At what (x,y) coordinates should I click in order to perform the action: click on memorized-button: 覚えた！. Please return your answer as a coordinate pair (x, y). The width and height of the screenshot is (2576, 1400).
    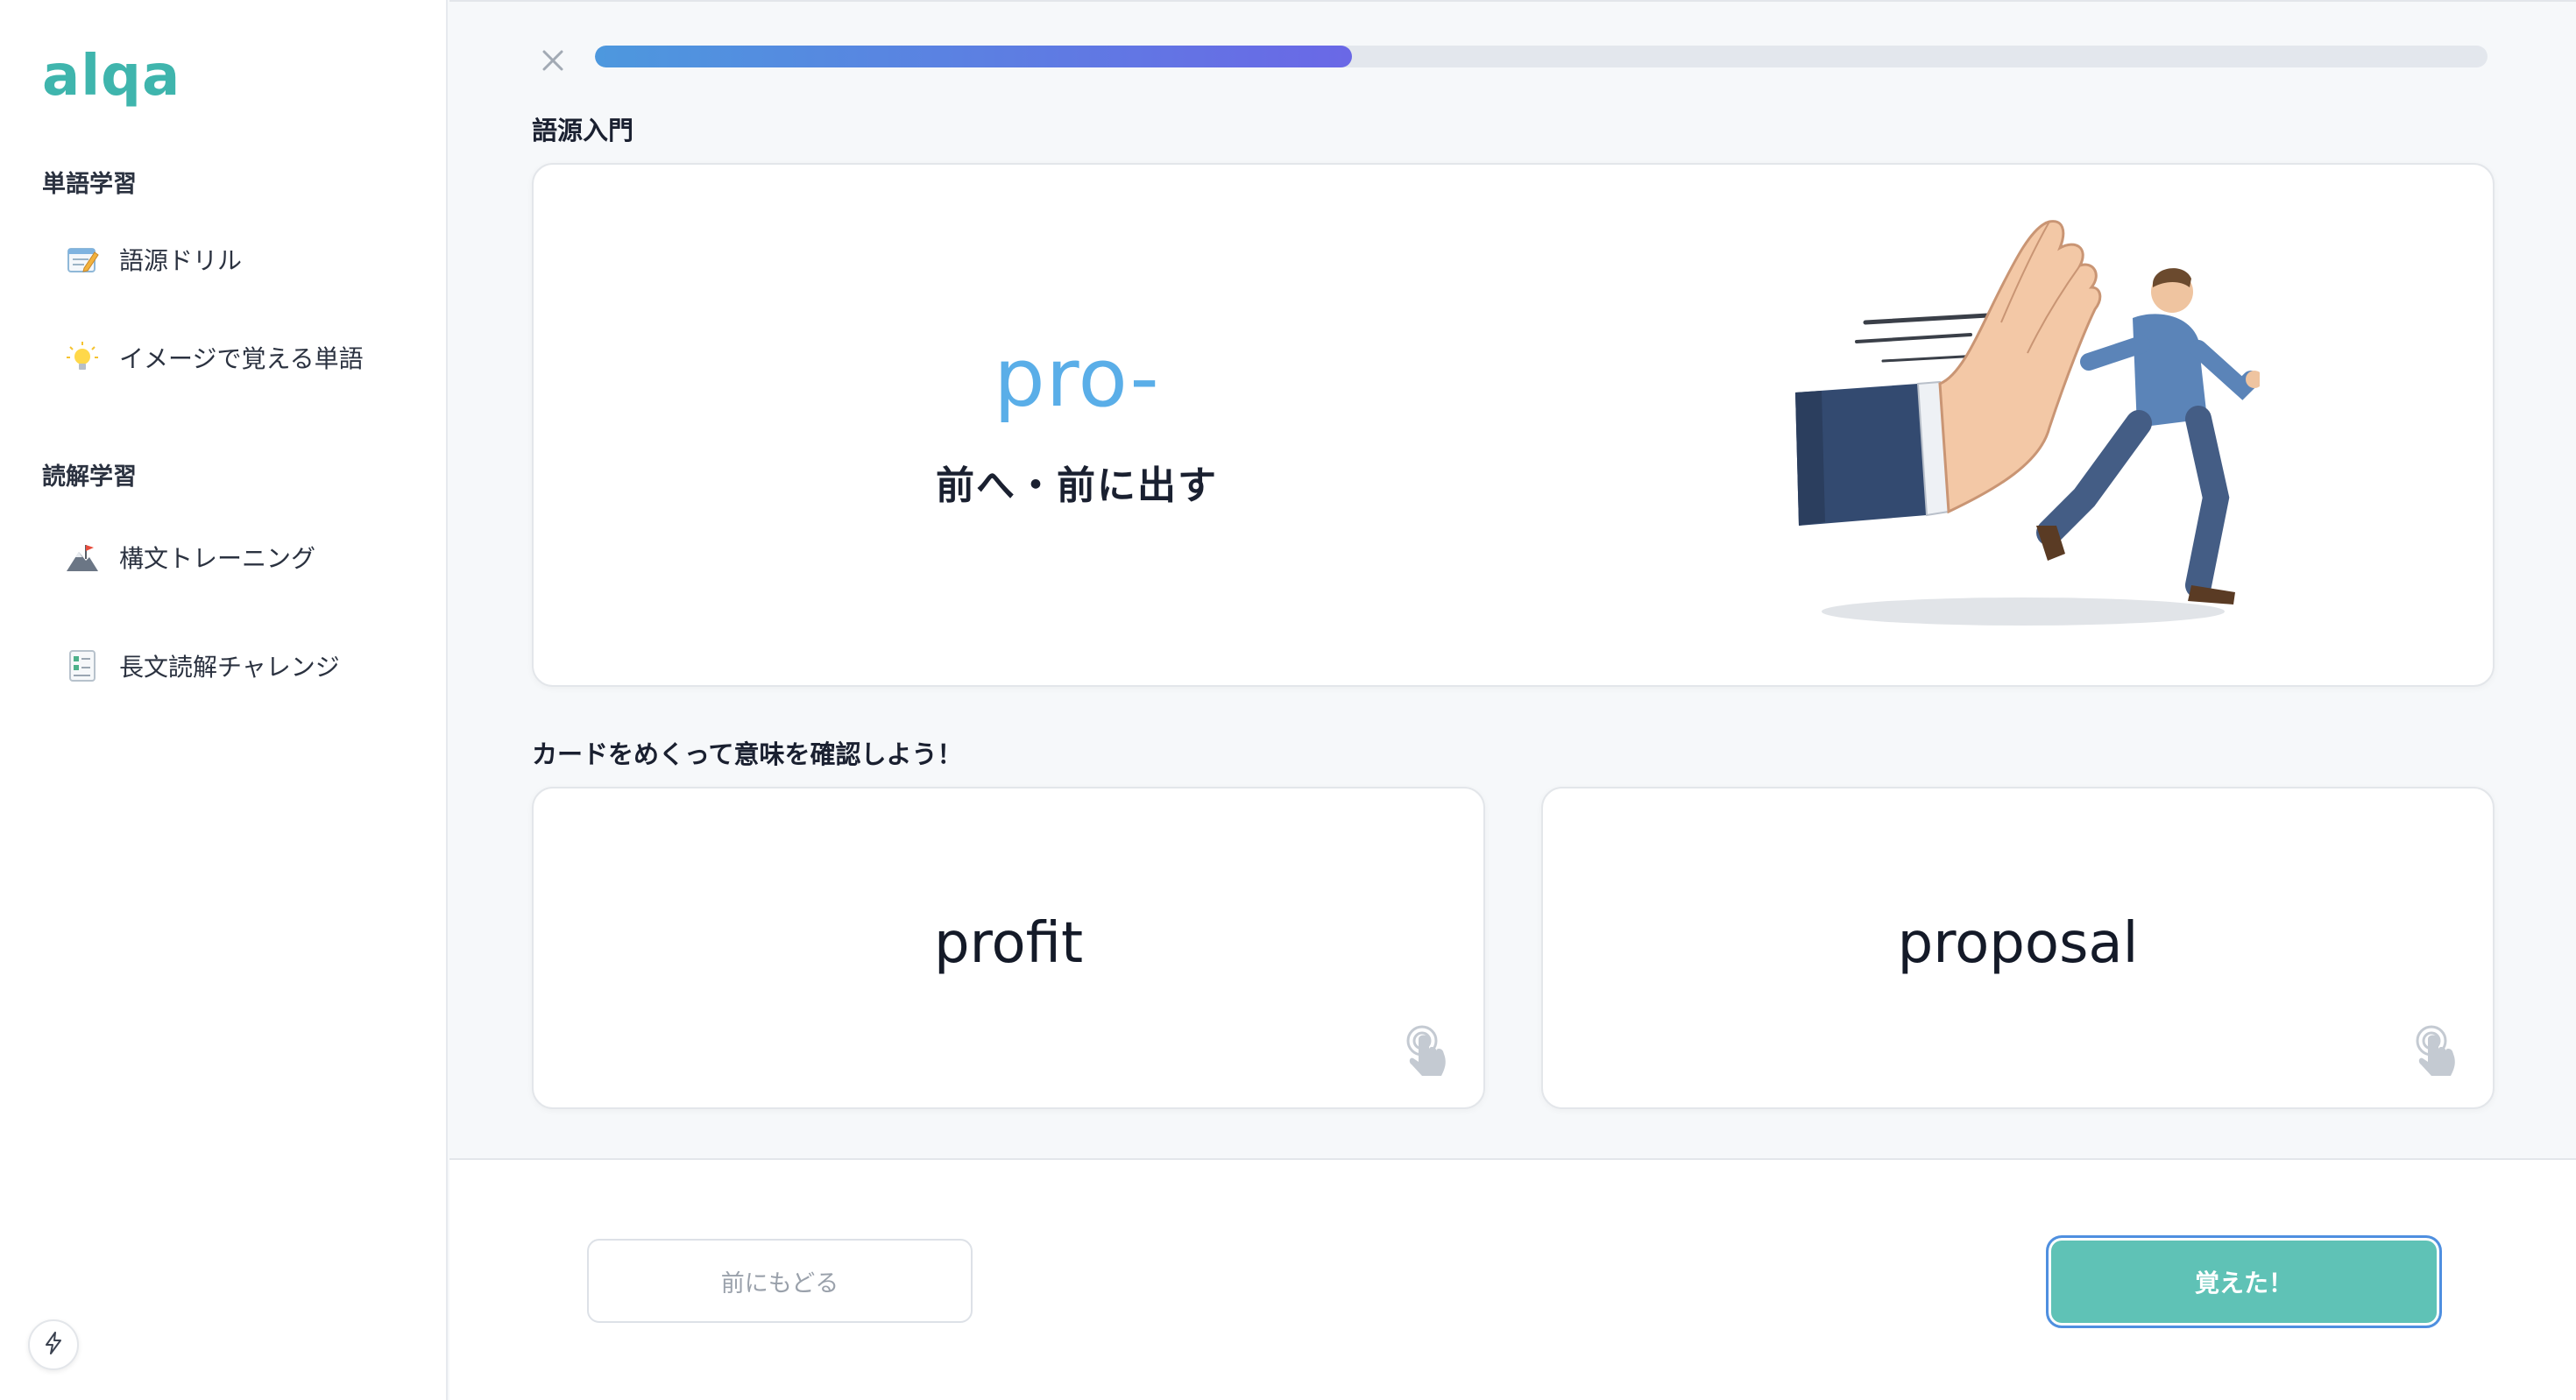
    Looking at the image, I should click on (2244, 1281).